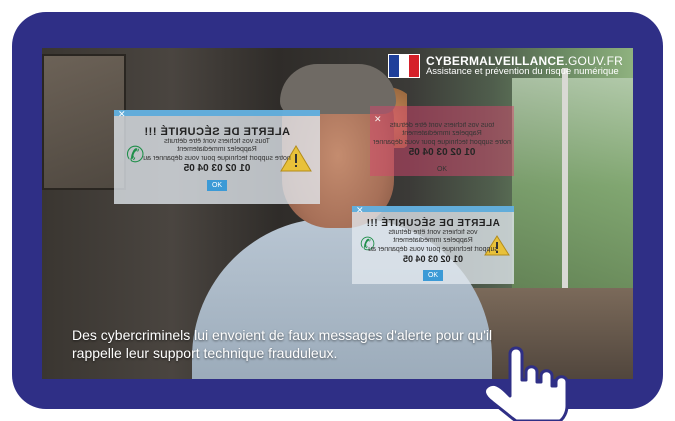 The width and height of the screenshot is (675, 421). What do you see at coordinates (433, 232) in the screenshot?
I see `alert-line: vos fichiers vont être détruits` at bounding box center [433, 232].